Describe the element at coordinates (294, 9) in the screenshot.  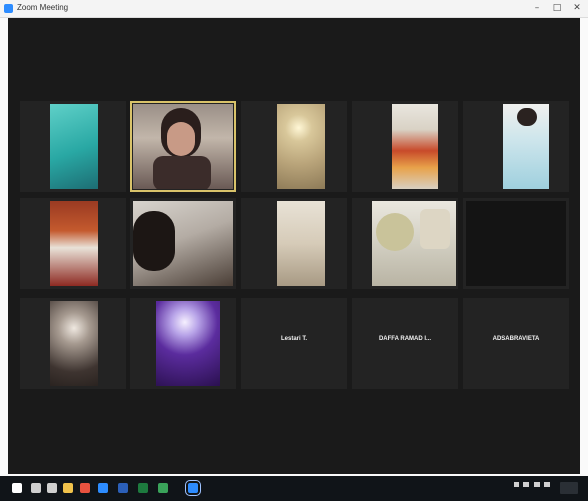
I see `title-bar: Zoom Meeting – □ ✕` at that location.